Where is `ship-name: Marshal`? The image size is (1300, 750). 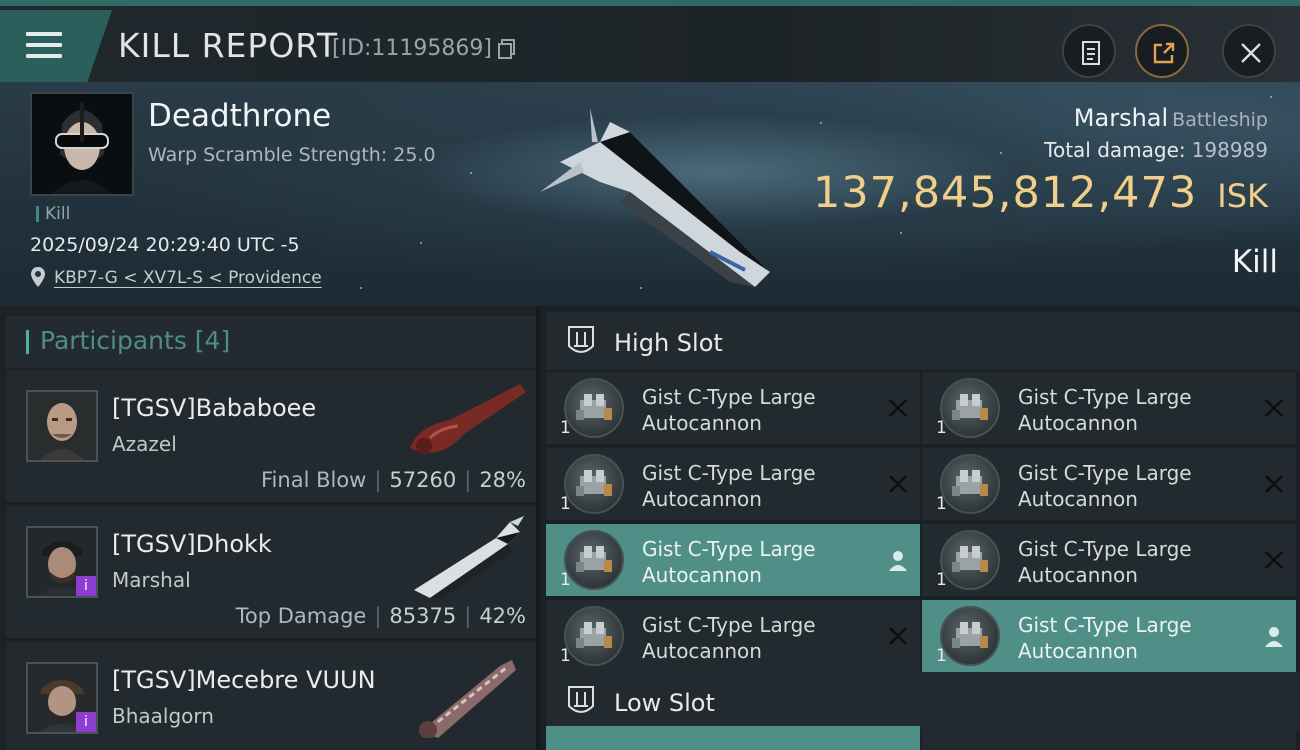 ship-name: Marshal is located at coordinates (1121, 118).